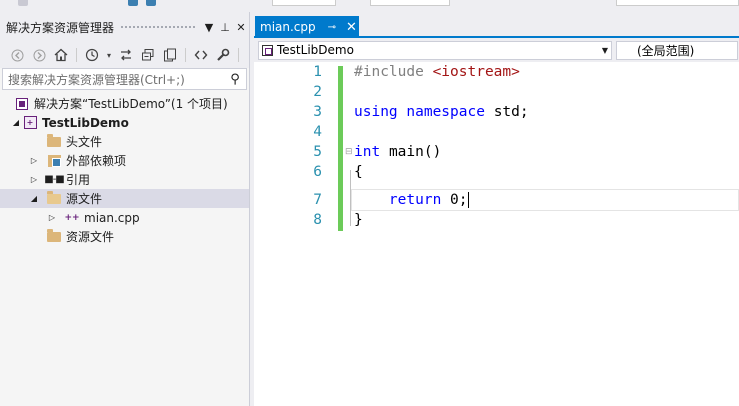 The width and height of the screenshot is (739, 406). What do you see at coordinates (61, 55) in the screenshot?
I see `home-icon` at bounding box center [61, 55].